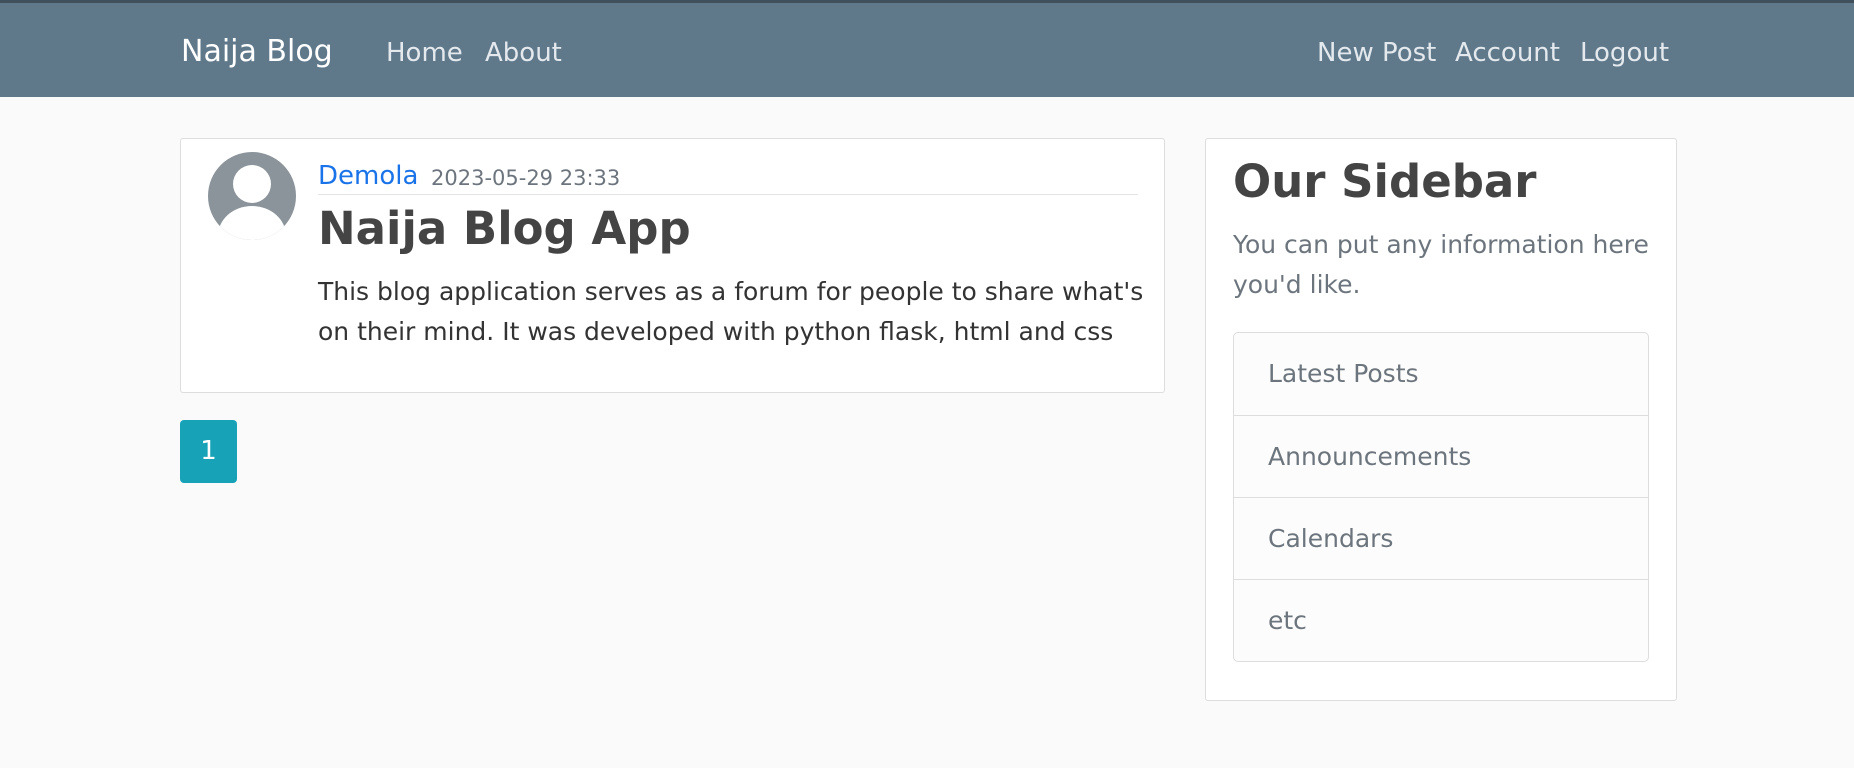 This screenshot has height=768, width=1854. I want to click on sidebar-list: Latest Posts Announcements Calendars etc, so click(1441, 497).